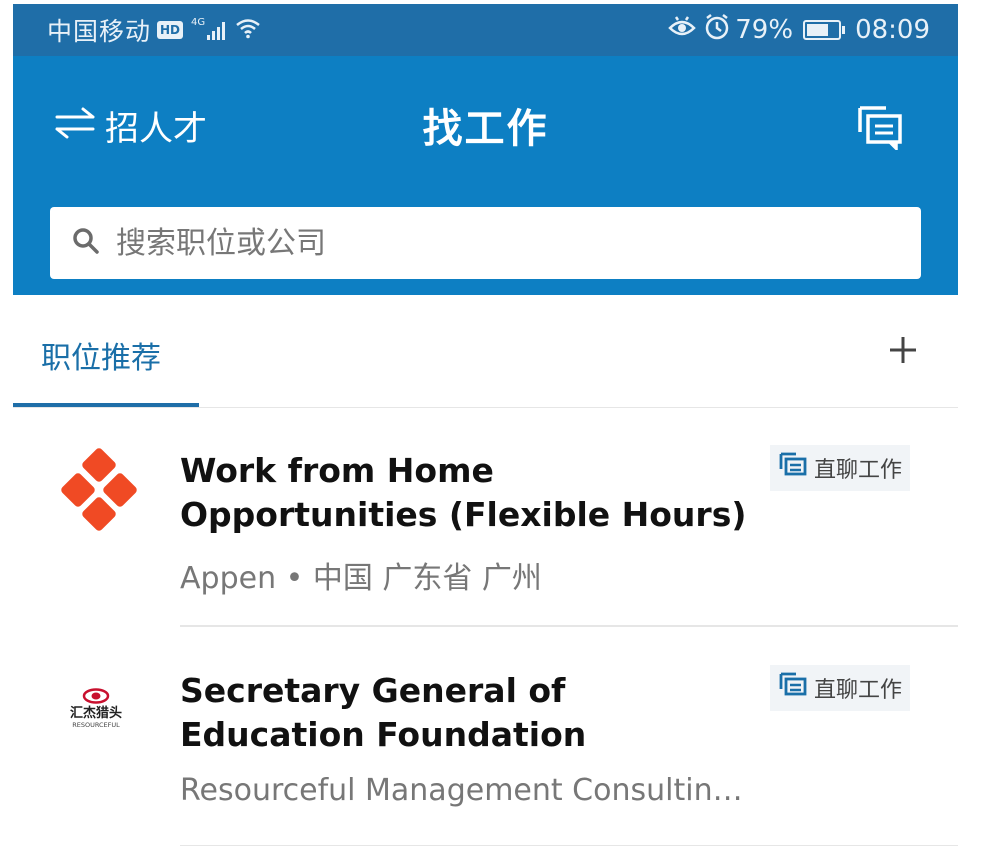  I want to click on tab-bar: 职位推荐, so click(485, 351).